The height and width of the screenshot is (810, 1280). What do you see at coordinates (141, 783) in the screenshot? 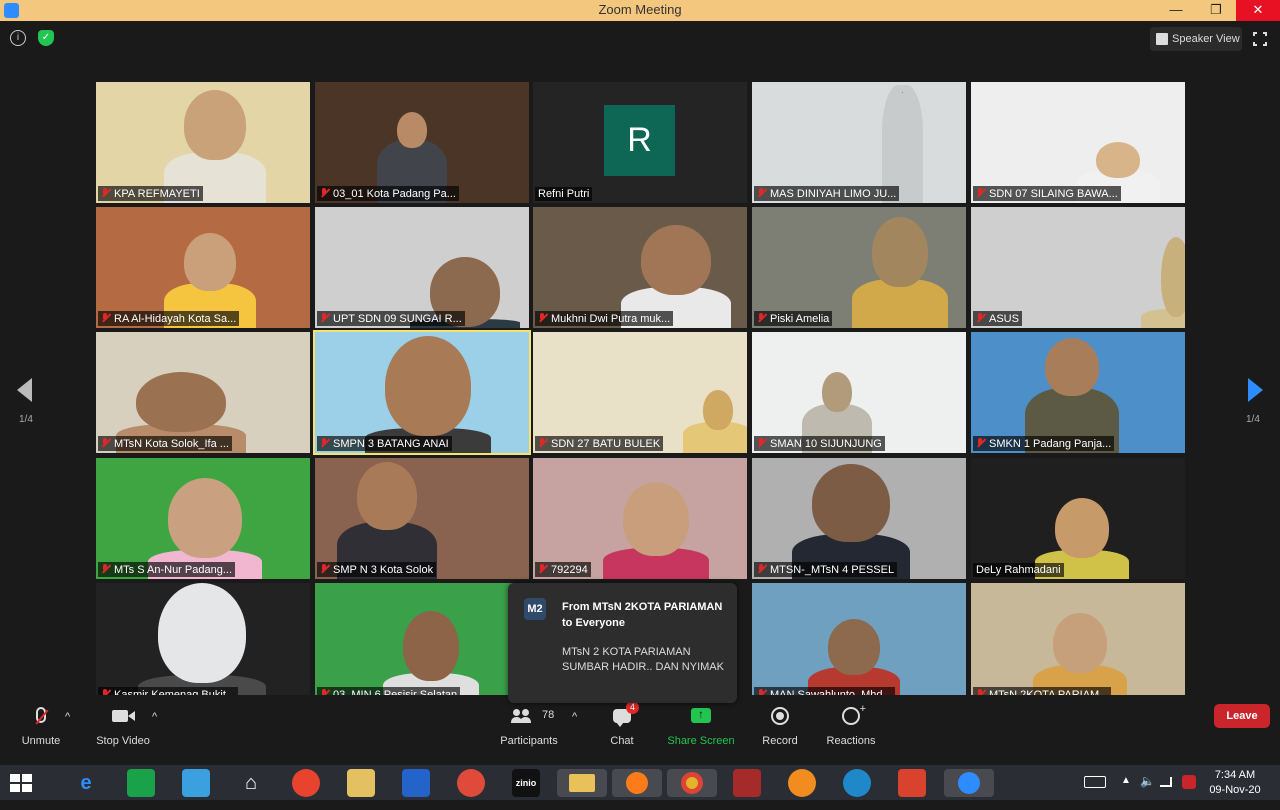
I see `store-icon` at bounding box center [141, 783].